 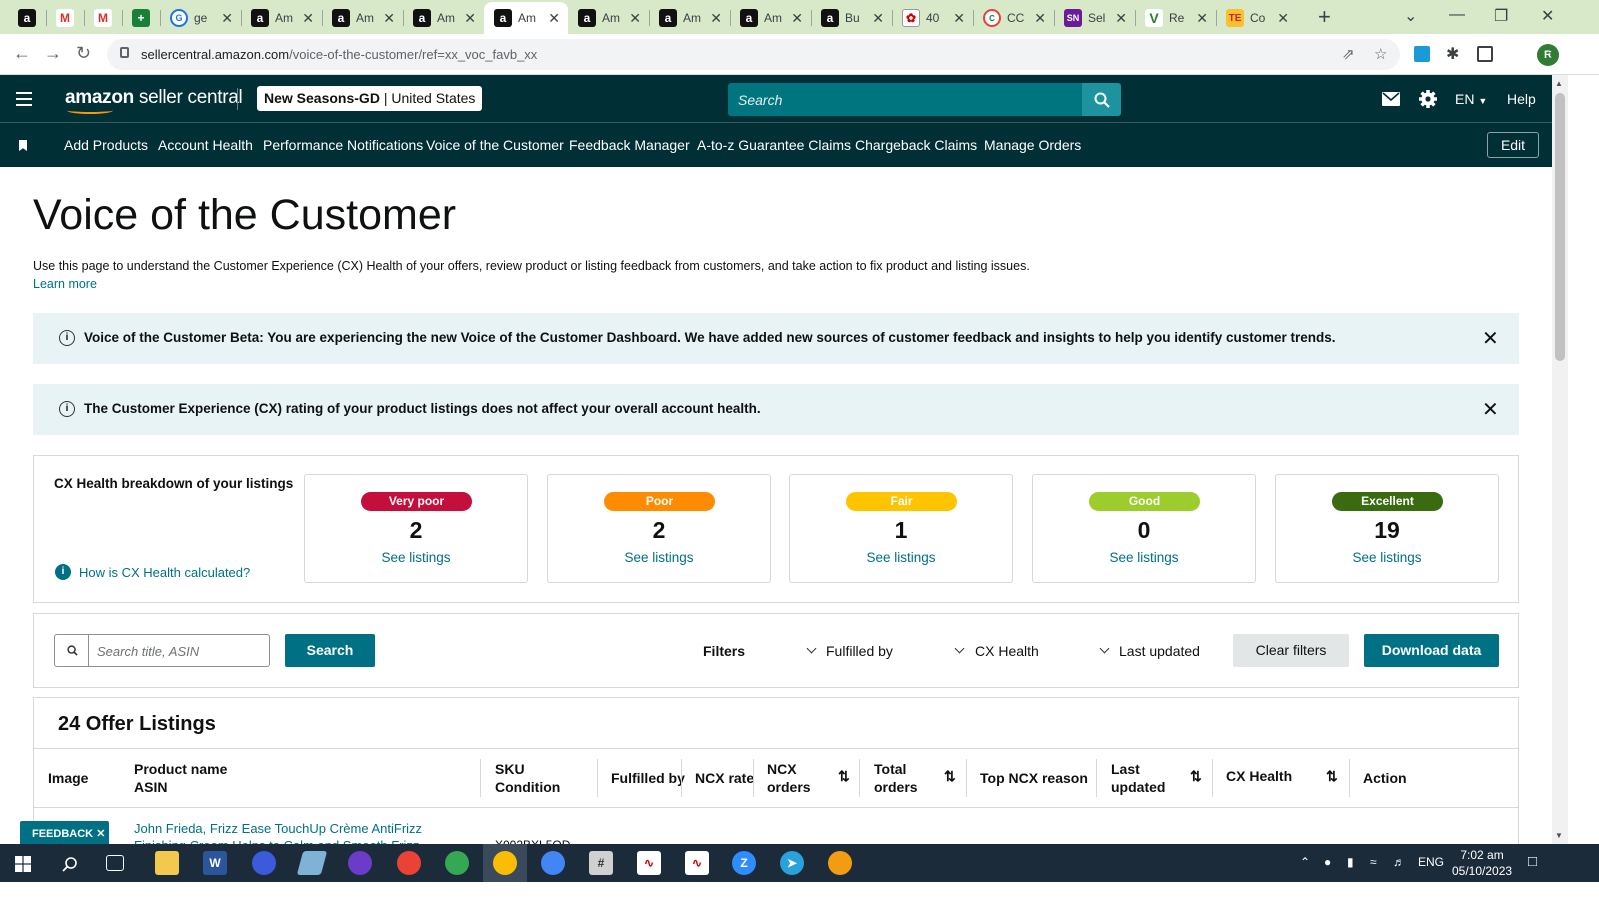 What do you see at coordinates (70, 864) in the screenshot?
I see `taskbar-search-icon` at bounding box center [70, 864].